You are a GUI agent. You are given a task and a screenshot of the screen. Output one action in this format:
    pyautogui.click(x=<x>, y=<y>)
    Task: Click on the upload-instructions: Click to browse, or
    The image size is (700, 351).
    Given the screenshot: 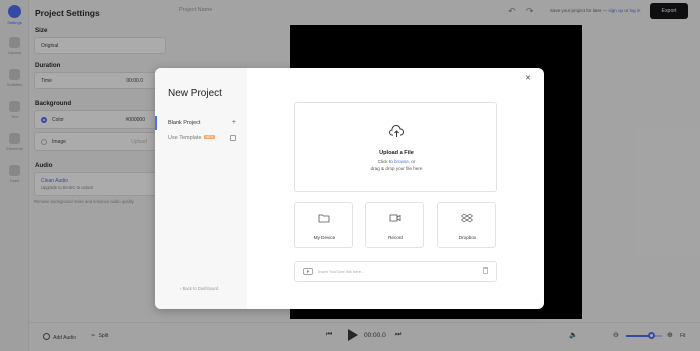 What is the action you would take?
    pyautogui.click(x=396, y=161)
    